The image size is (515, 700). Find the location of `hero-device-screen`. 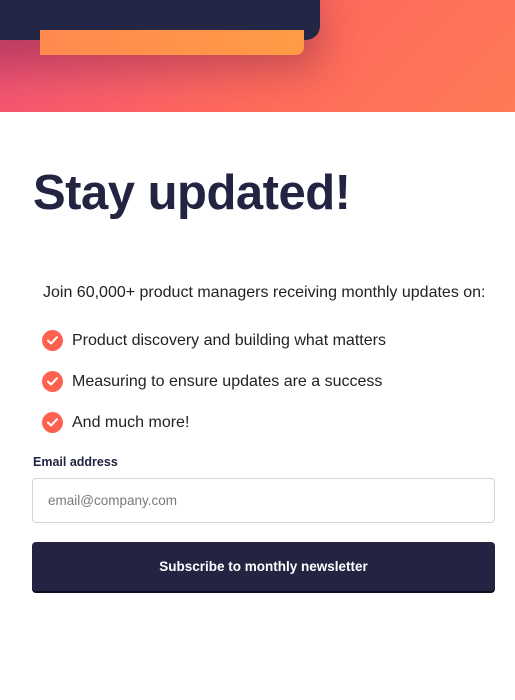

hero-device-screen is located at coordinates (172, 42).